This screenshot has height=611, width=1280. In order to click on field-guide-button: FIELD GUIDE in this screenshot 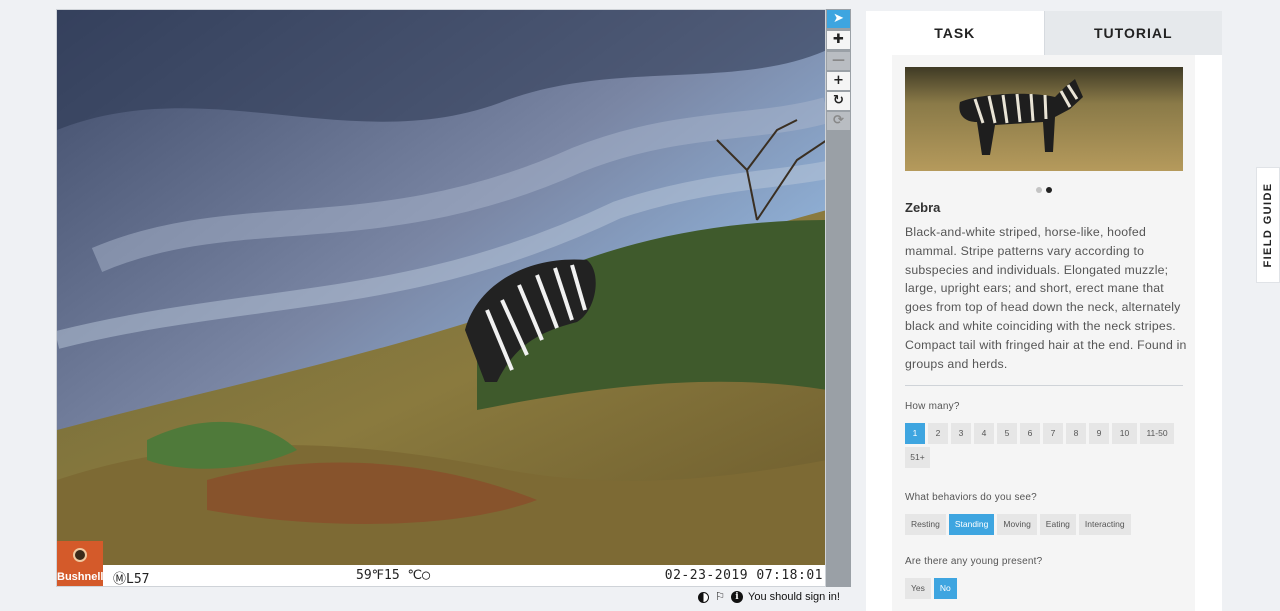, I will do `click(1268, 225)`.